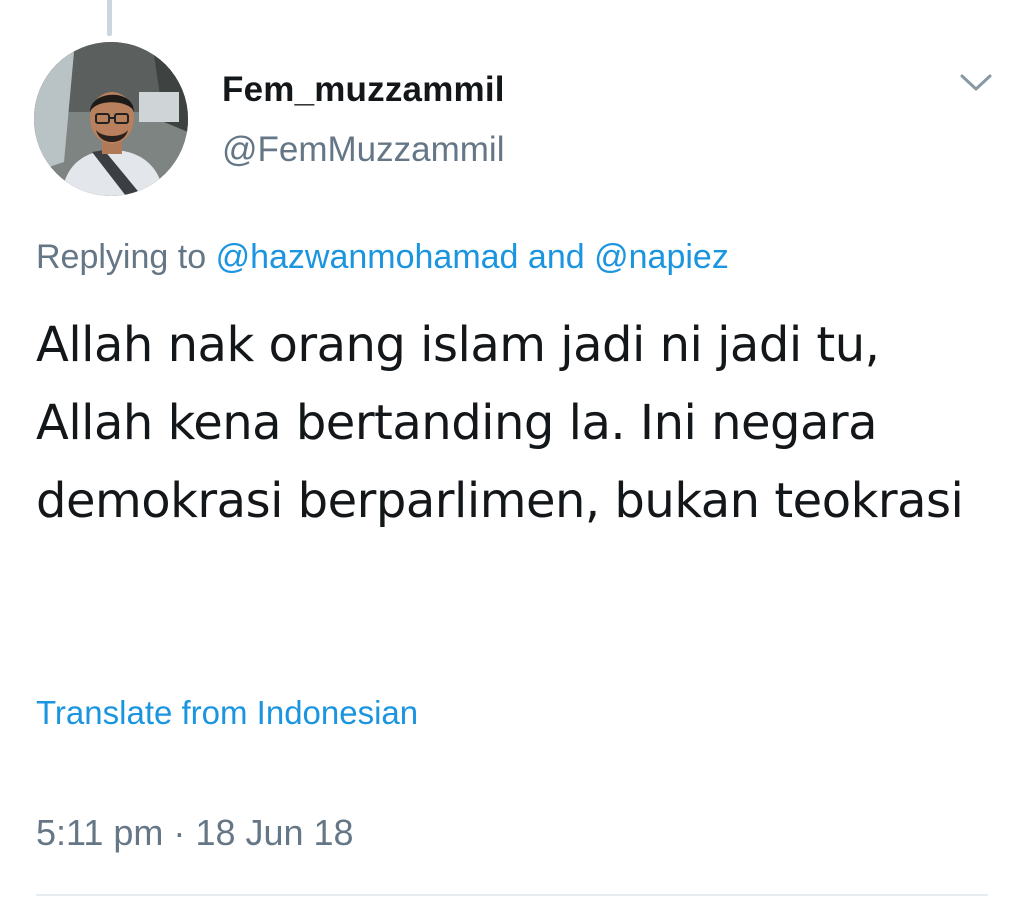 Image resolution: width=1024 pixels, height=904 pixels. I want to click on tweet-date: 18 Jun 18, so click(274, 832).